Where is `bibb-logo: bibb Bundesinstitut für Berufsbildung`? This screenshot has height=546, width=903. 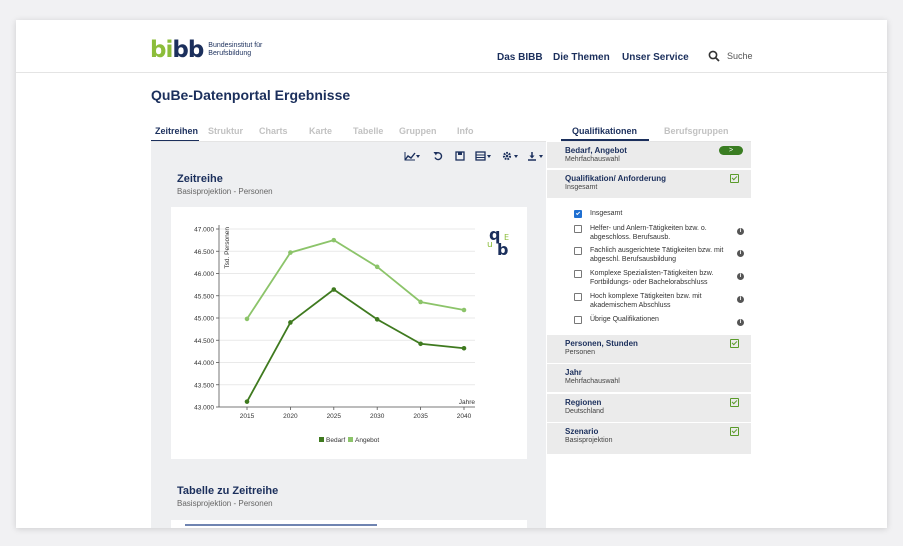 bibb-logo: bibb Bundesinstitut für Berufsbildung is located at coordinates (214, 50).